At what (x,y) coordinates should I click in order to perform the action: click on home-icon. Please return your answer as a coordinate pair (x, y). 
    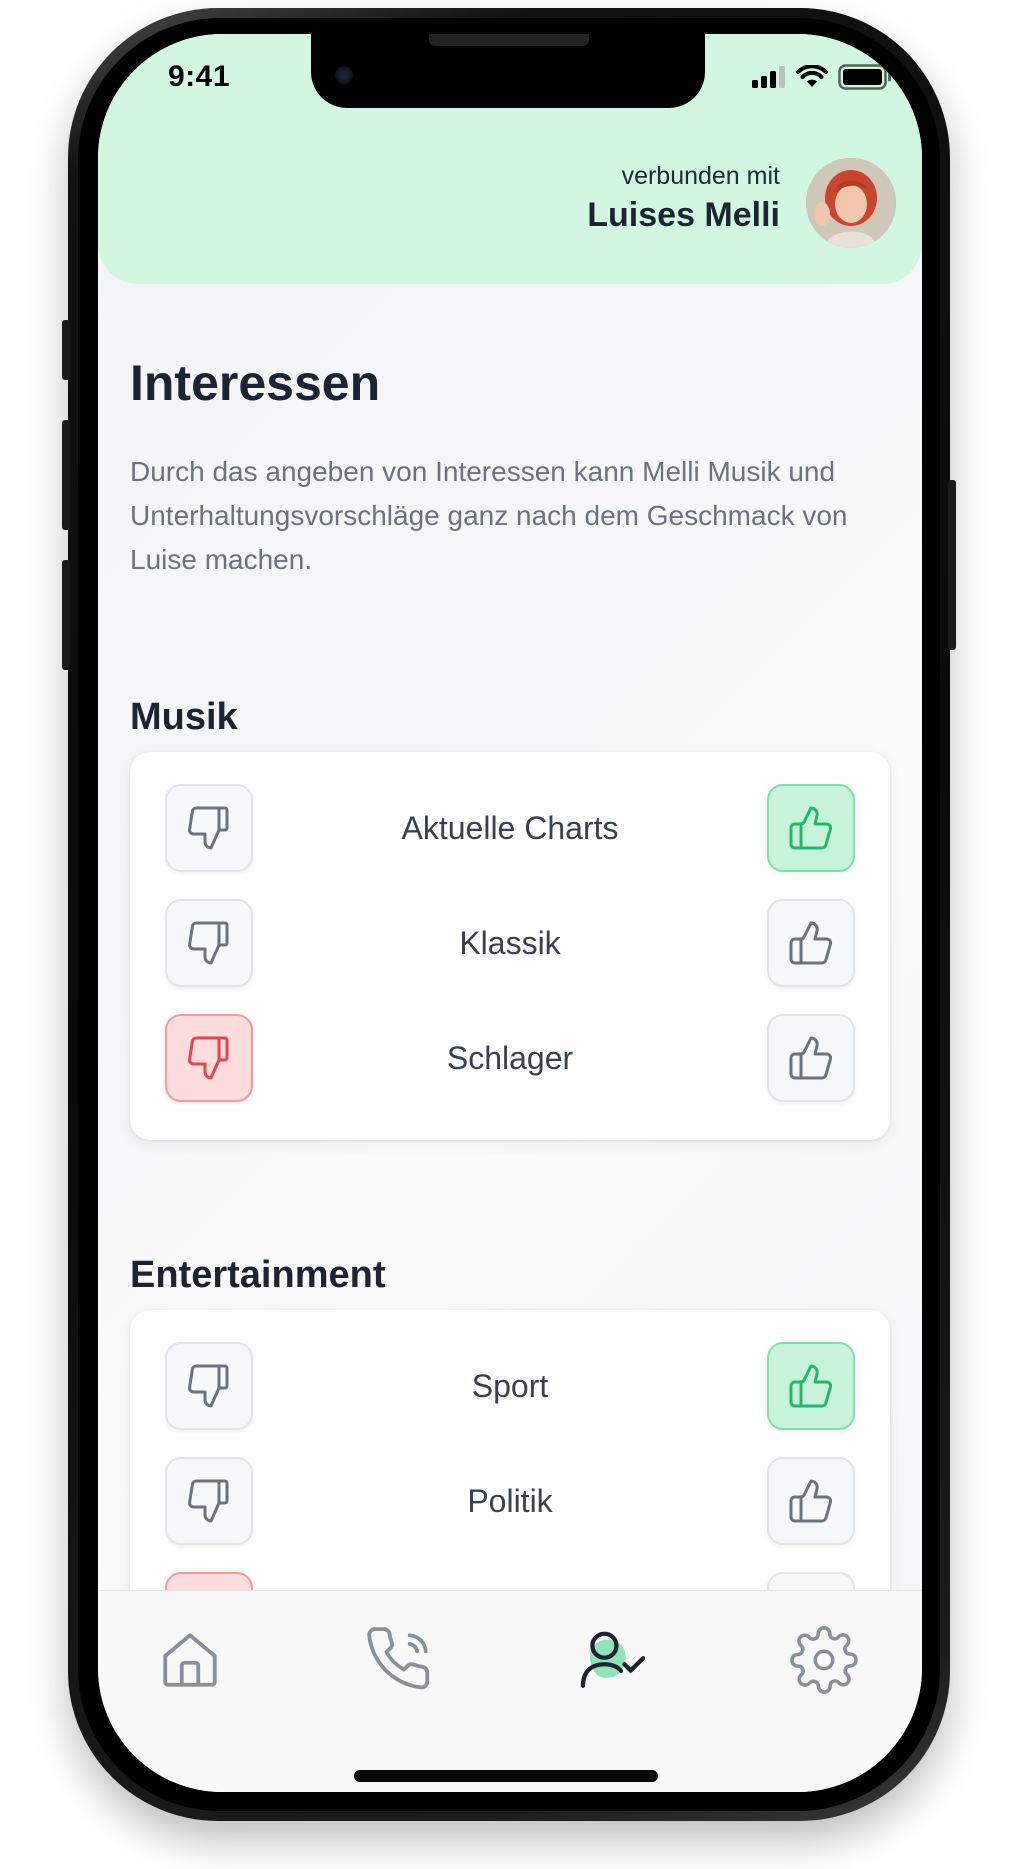
    Looking at the image, I should click on (190, 1660).